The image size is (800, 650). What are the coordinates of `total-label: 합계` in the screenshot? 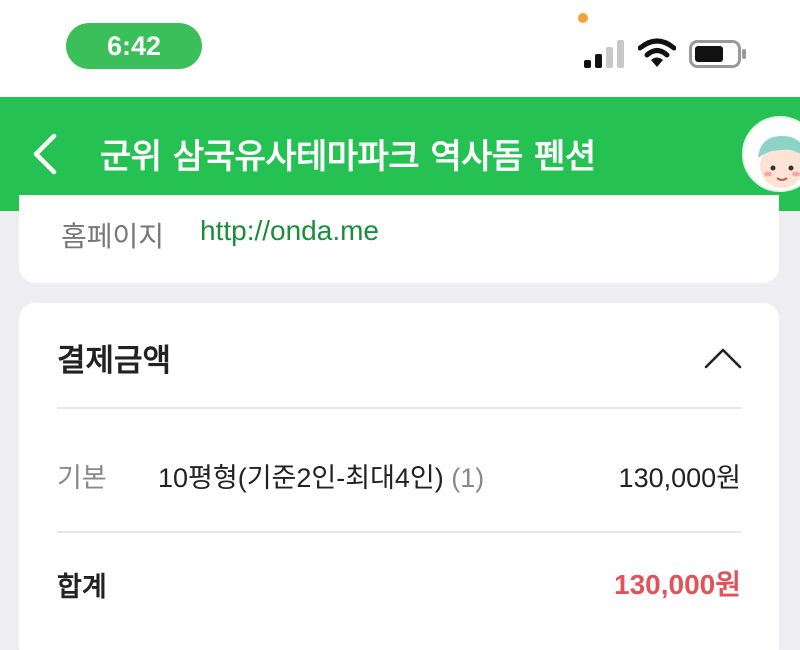 It's located at (82, 587).